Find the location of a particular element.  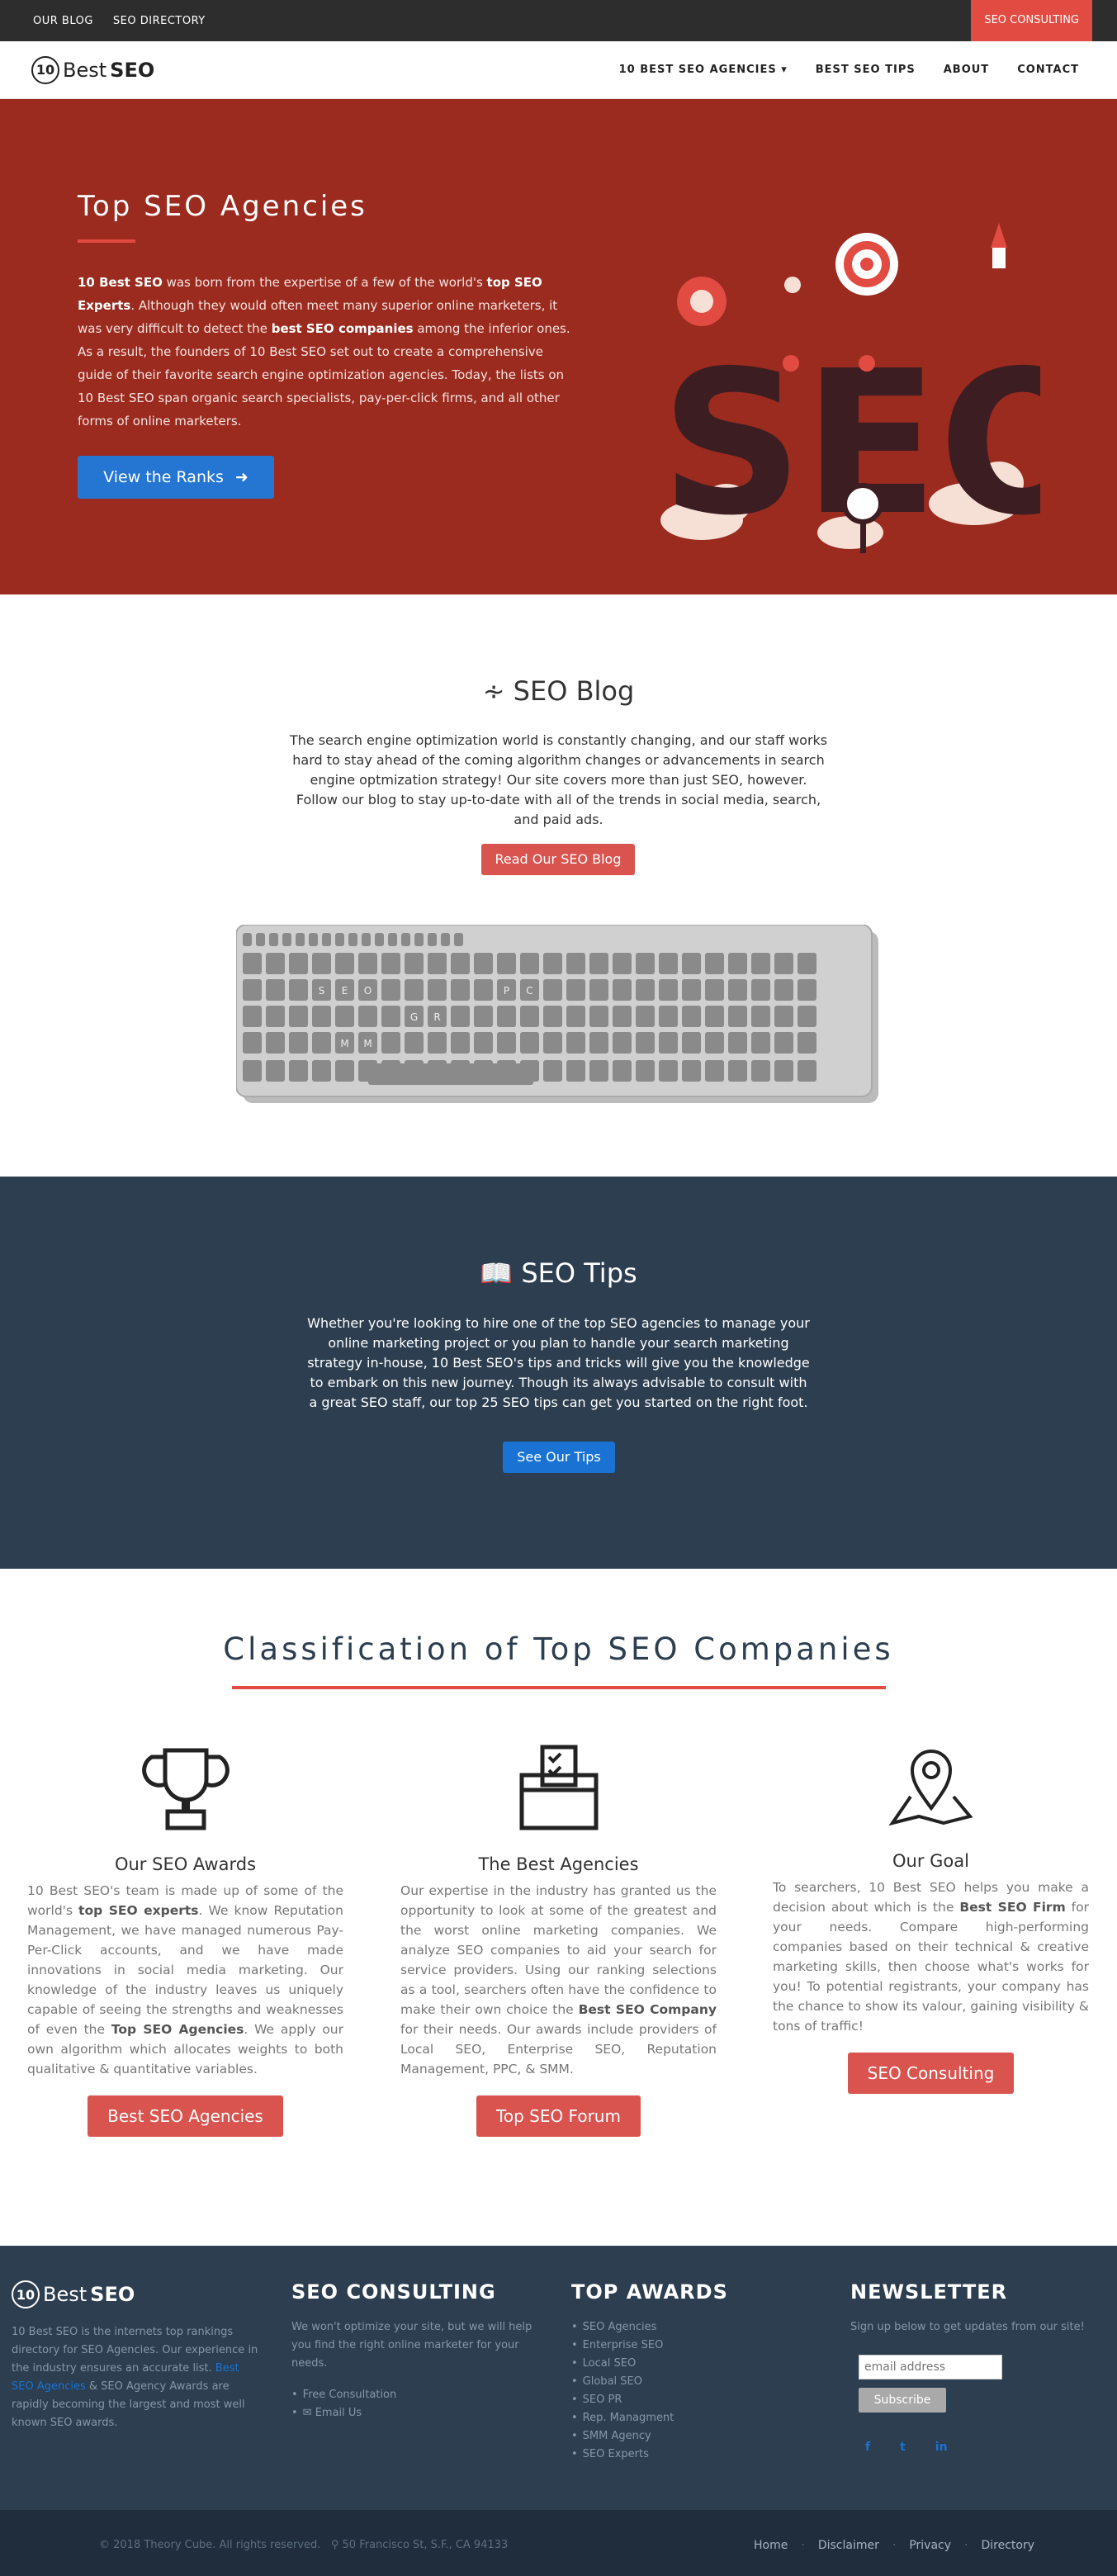

award-link: Global SEO is located at coordinates (695, 2382).